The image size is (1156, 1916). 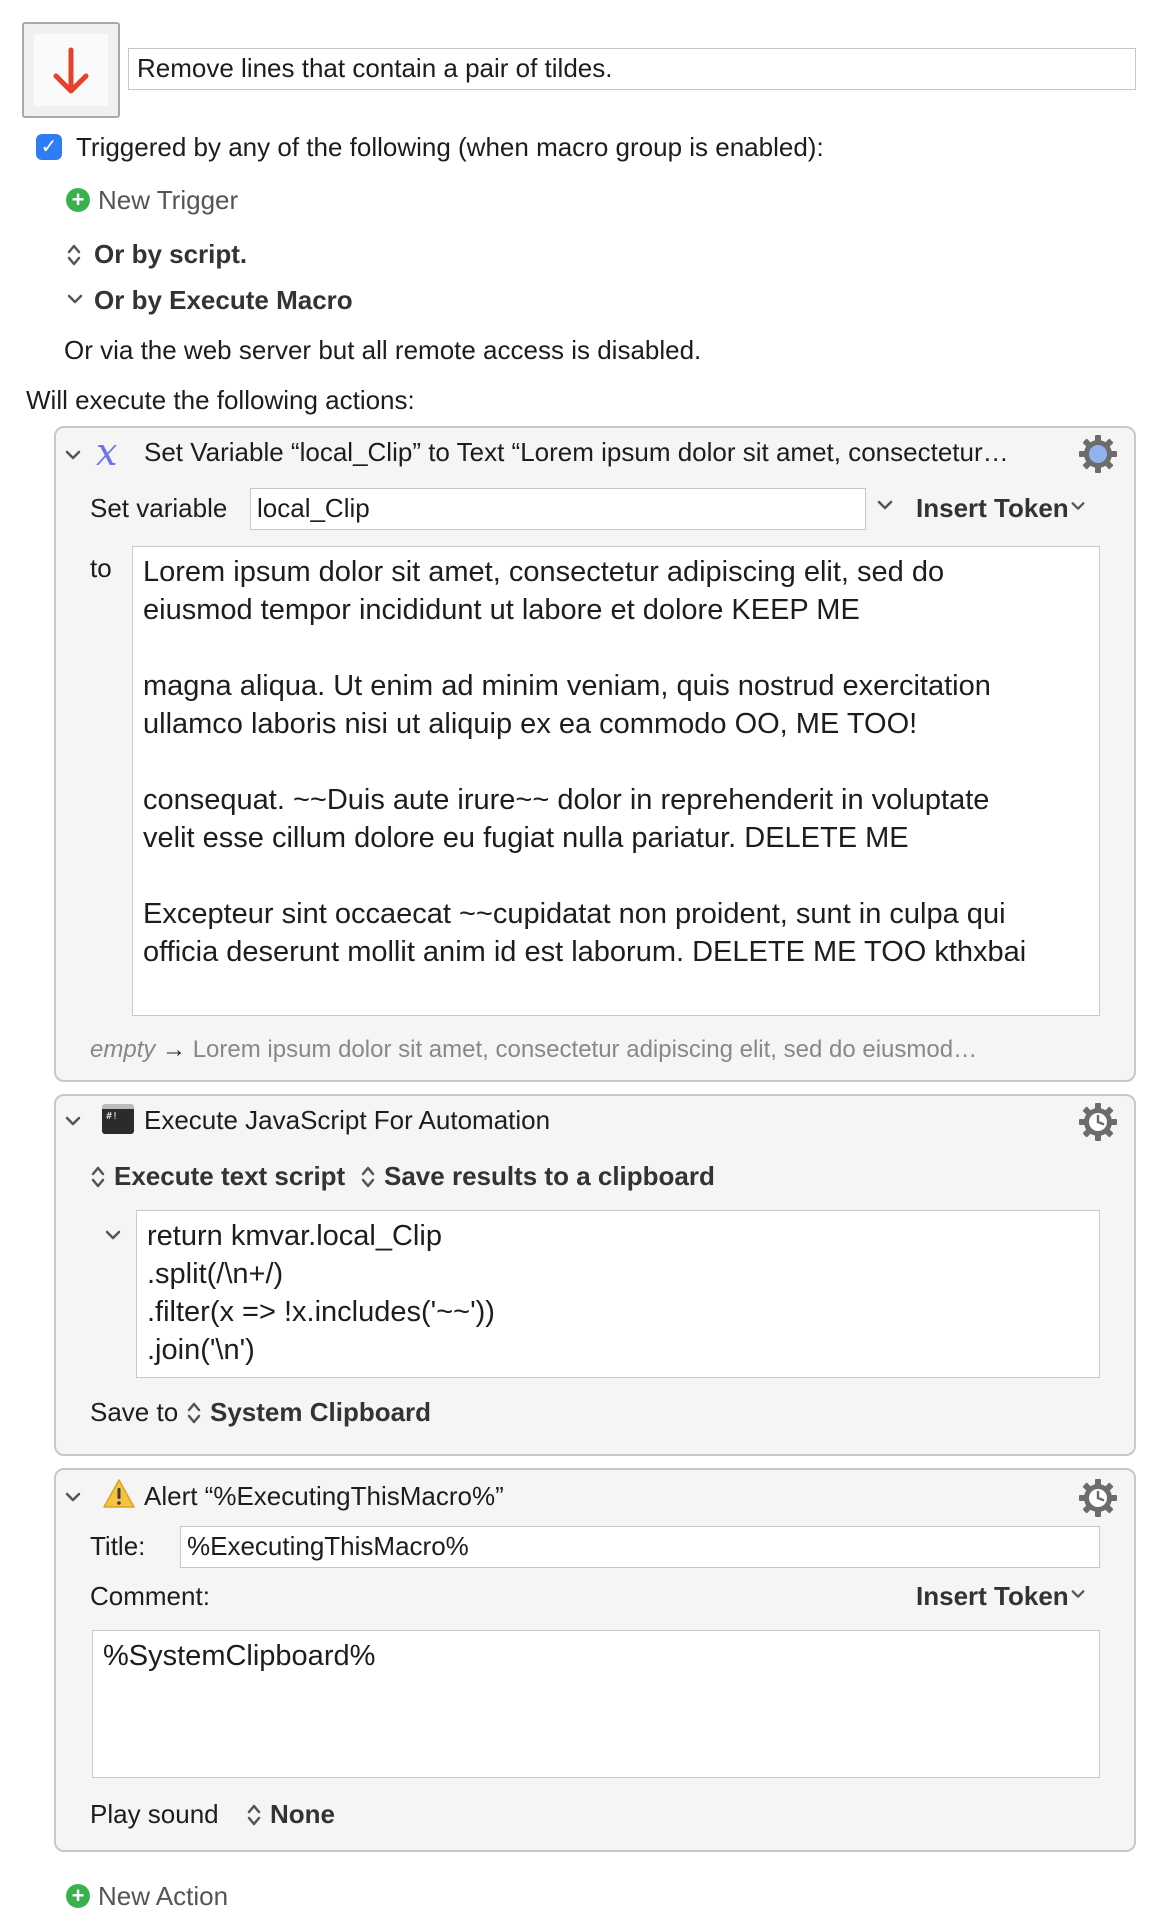 I want to click on new-trigger-button: New Trigger, so click(x=168, y=200).